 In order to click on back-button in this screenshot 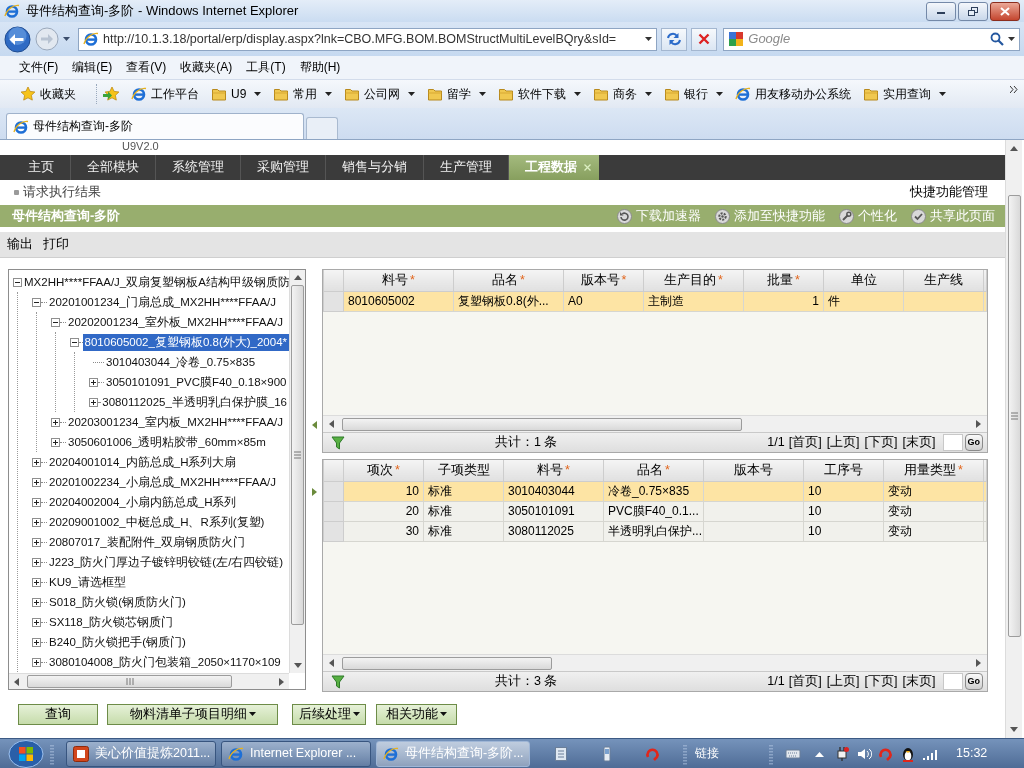, I will do `click(17, 39)`.